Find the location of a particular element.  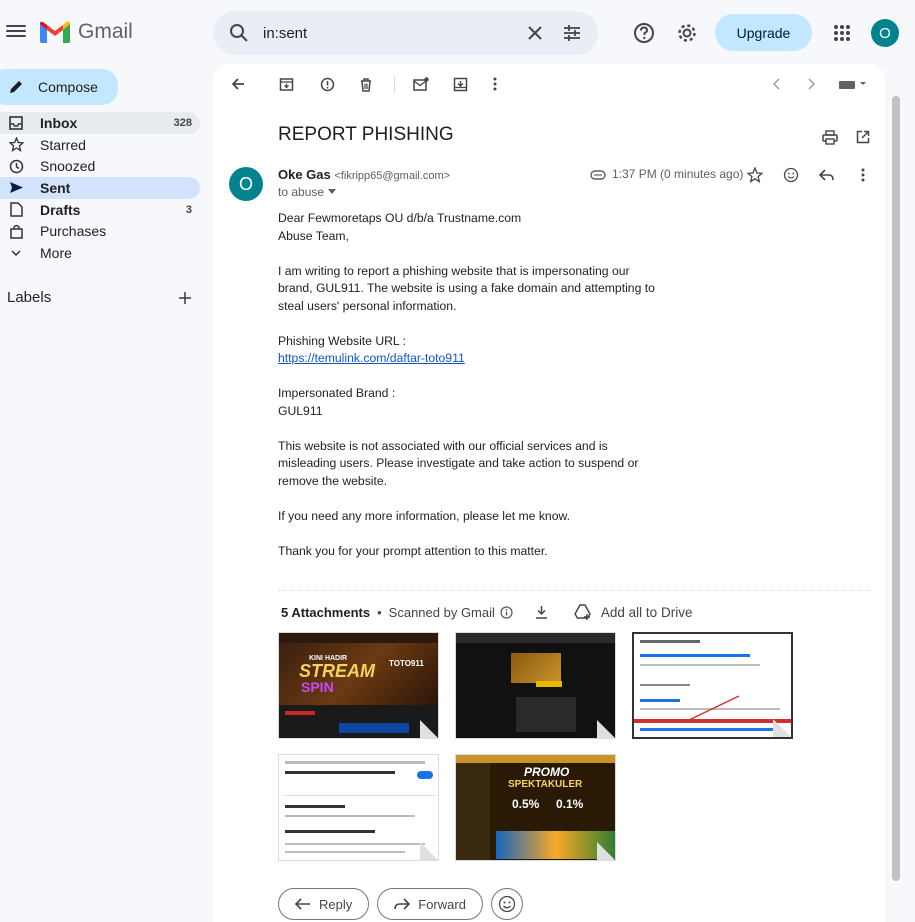

star-icon is located at coordinates (16, 145).